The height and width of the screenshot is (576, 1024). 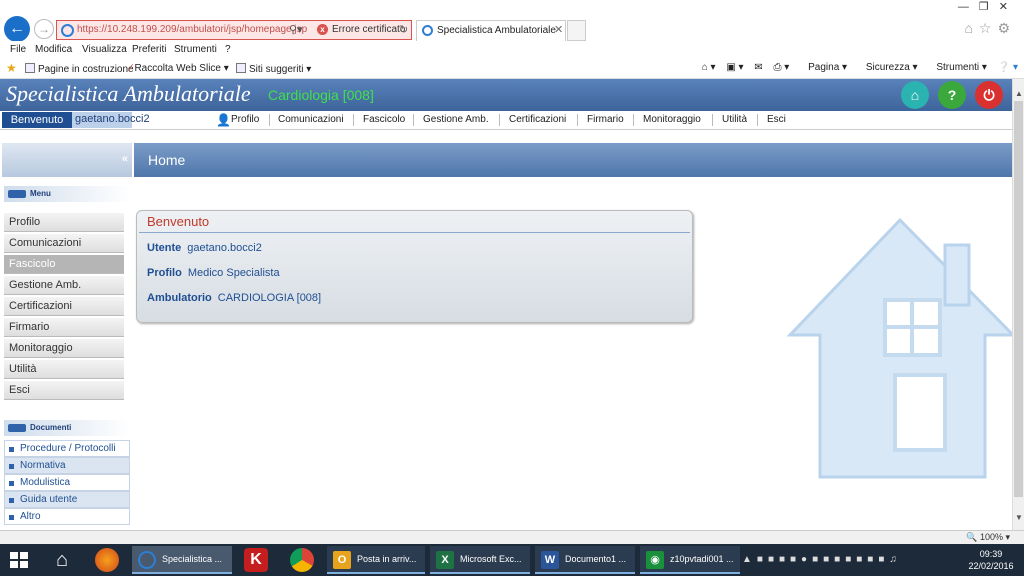 What do you see at coordinates (67, 448) in the screenshot?
I see `doc-item-procedure: Procedure / Protocolli` at bounding box center [67, 448].